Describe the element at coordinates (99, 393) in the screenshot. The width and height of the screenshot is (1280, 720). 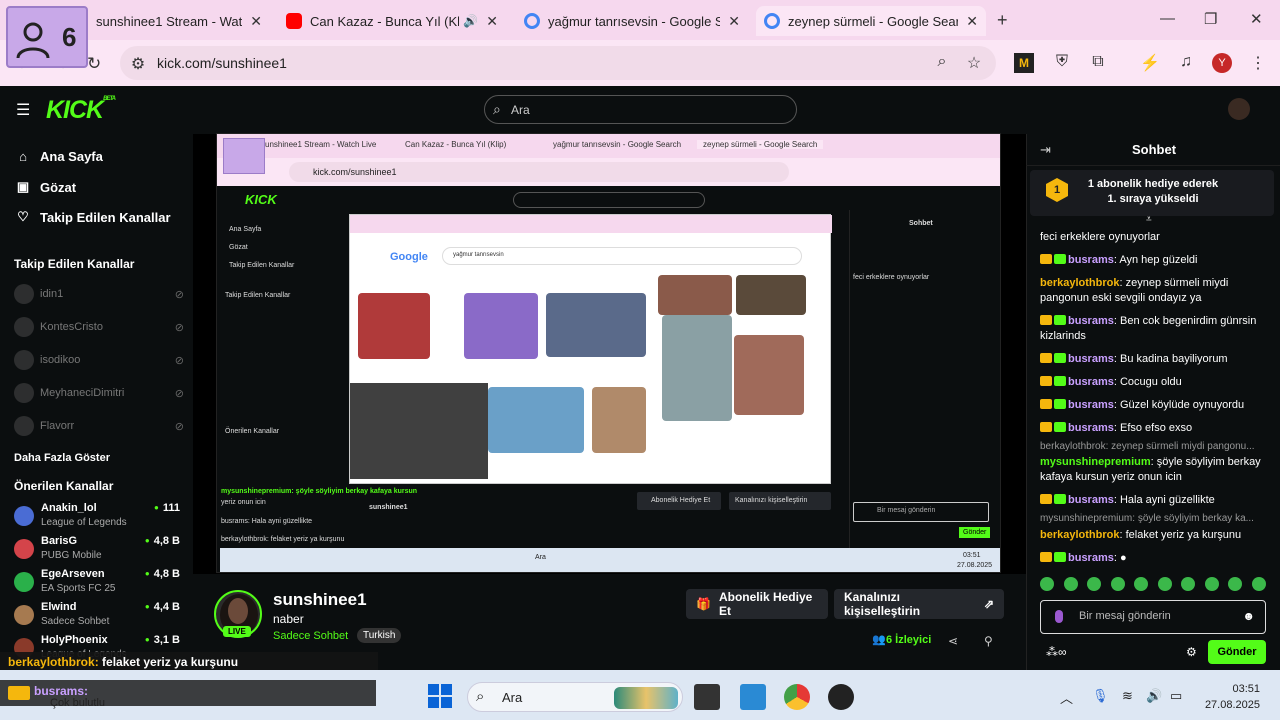
I see `followed-channel: MeyhaneciDimitri ⊘` at that location.